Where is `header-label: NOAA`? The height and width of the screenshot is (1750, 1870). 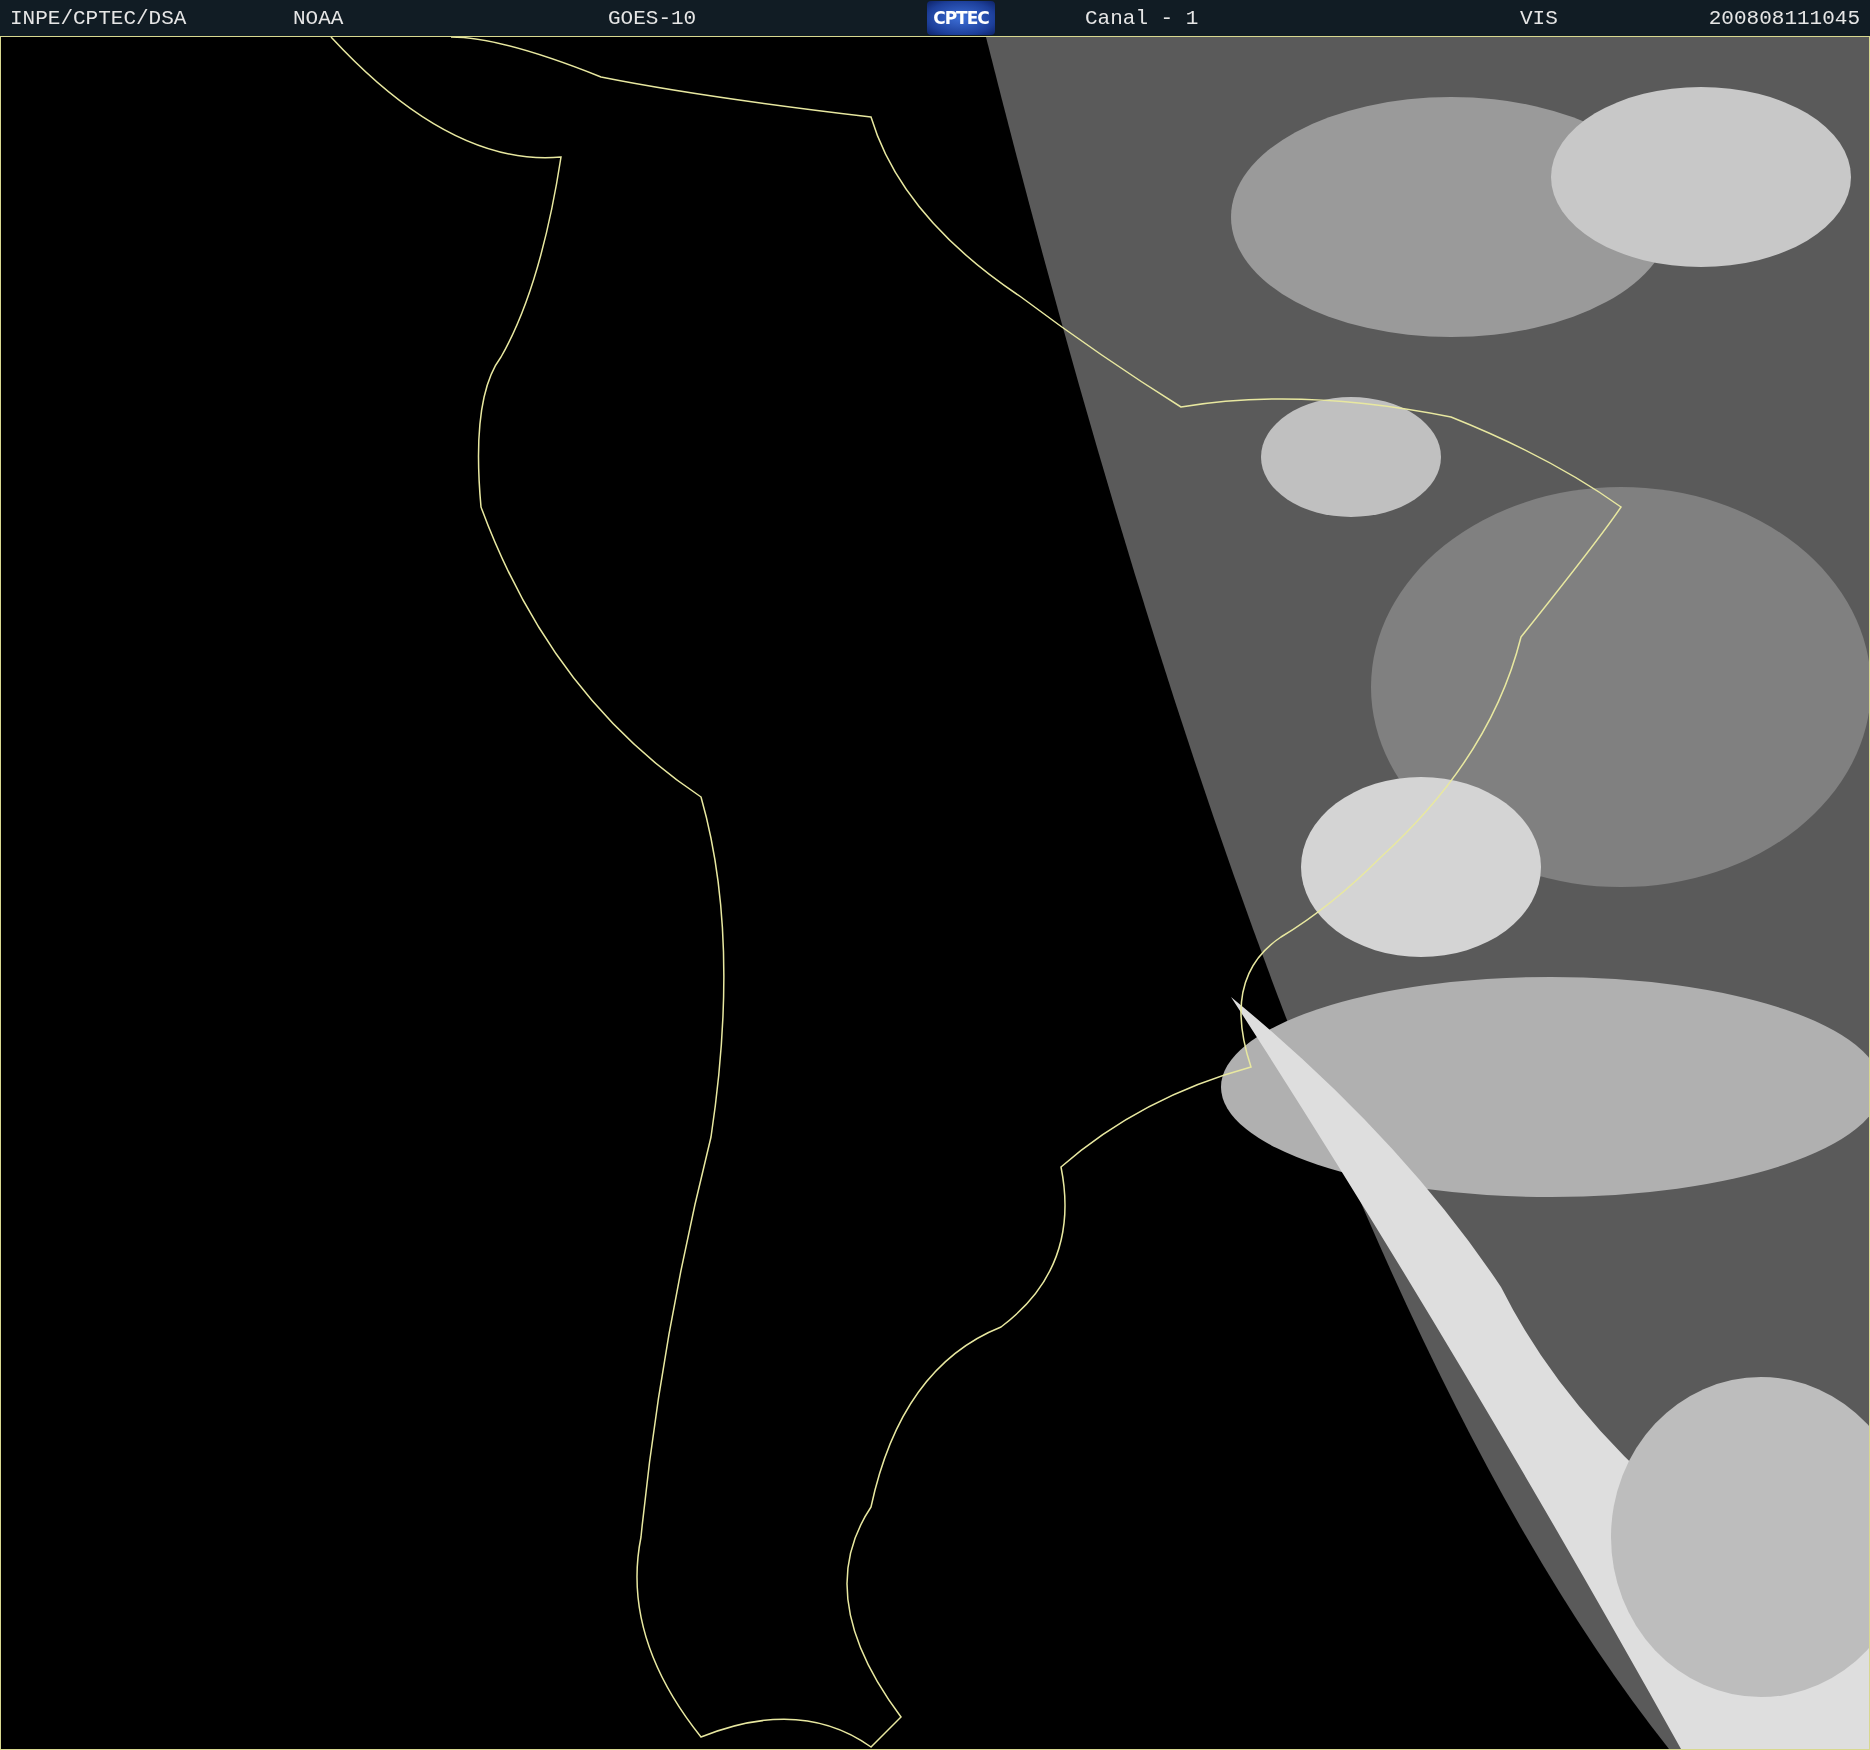 header-label: NOAA is located at coordinates (318, 18).